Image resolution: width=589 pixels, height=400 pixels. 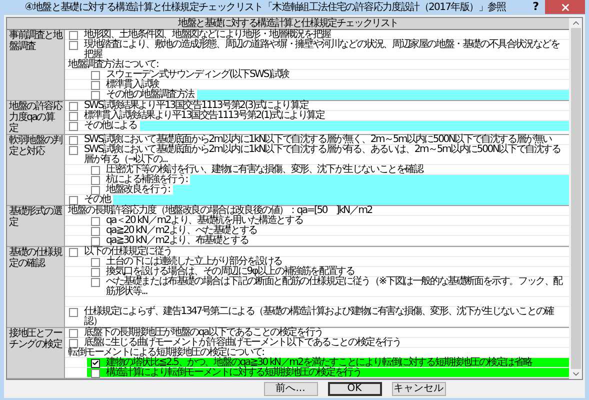 I want to click on scroll-thumb, so click(x=575, y=198).